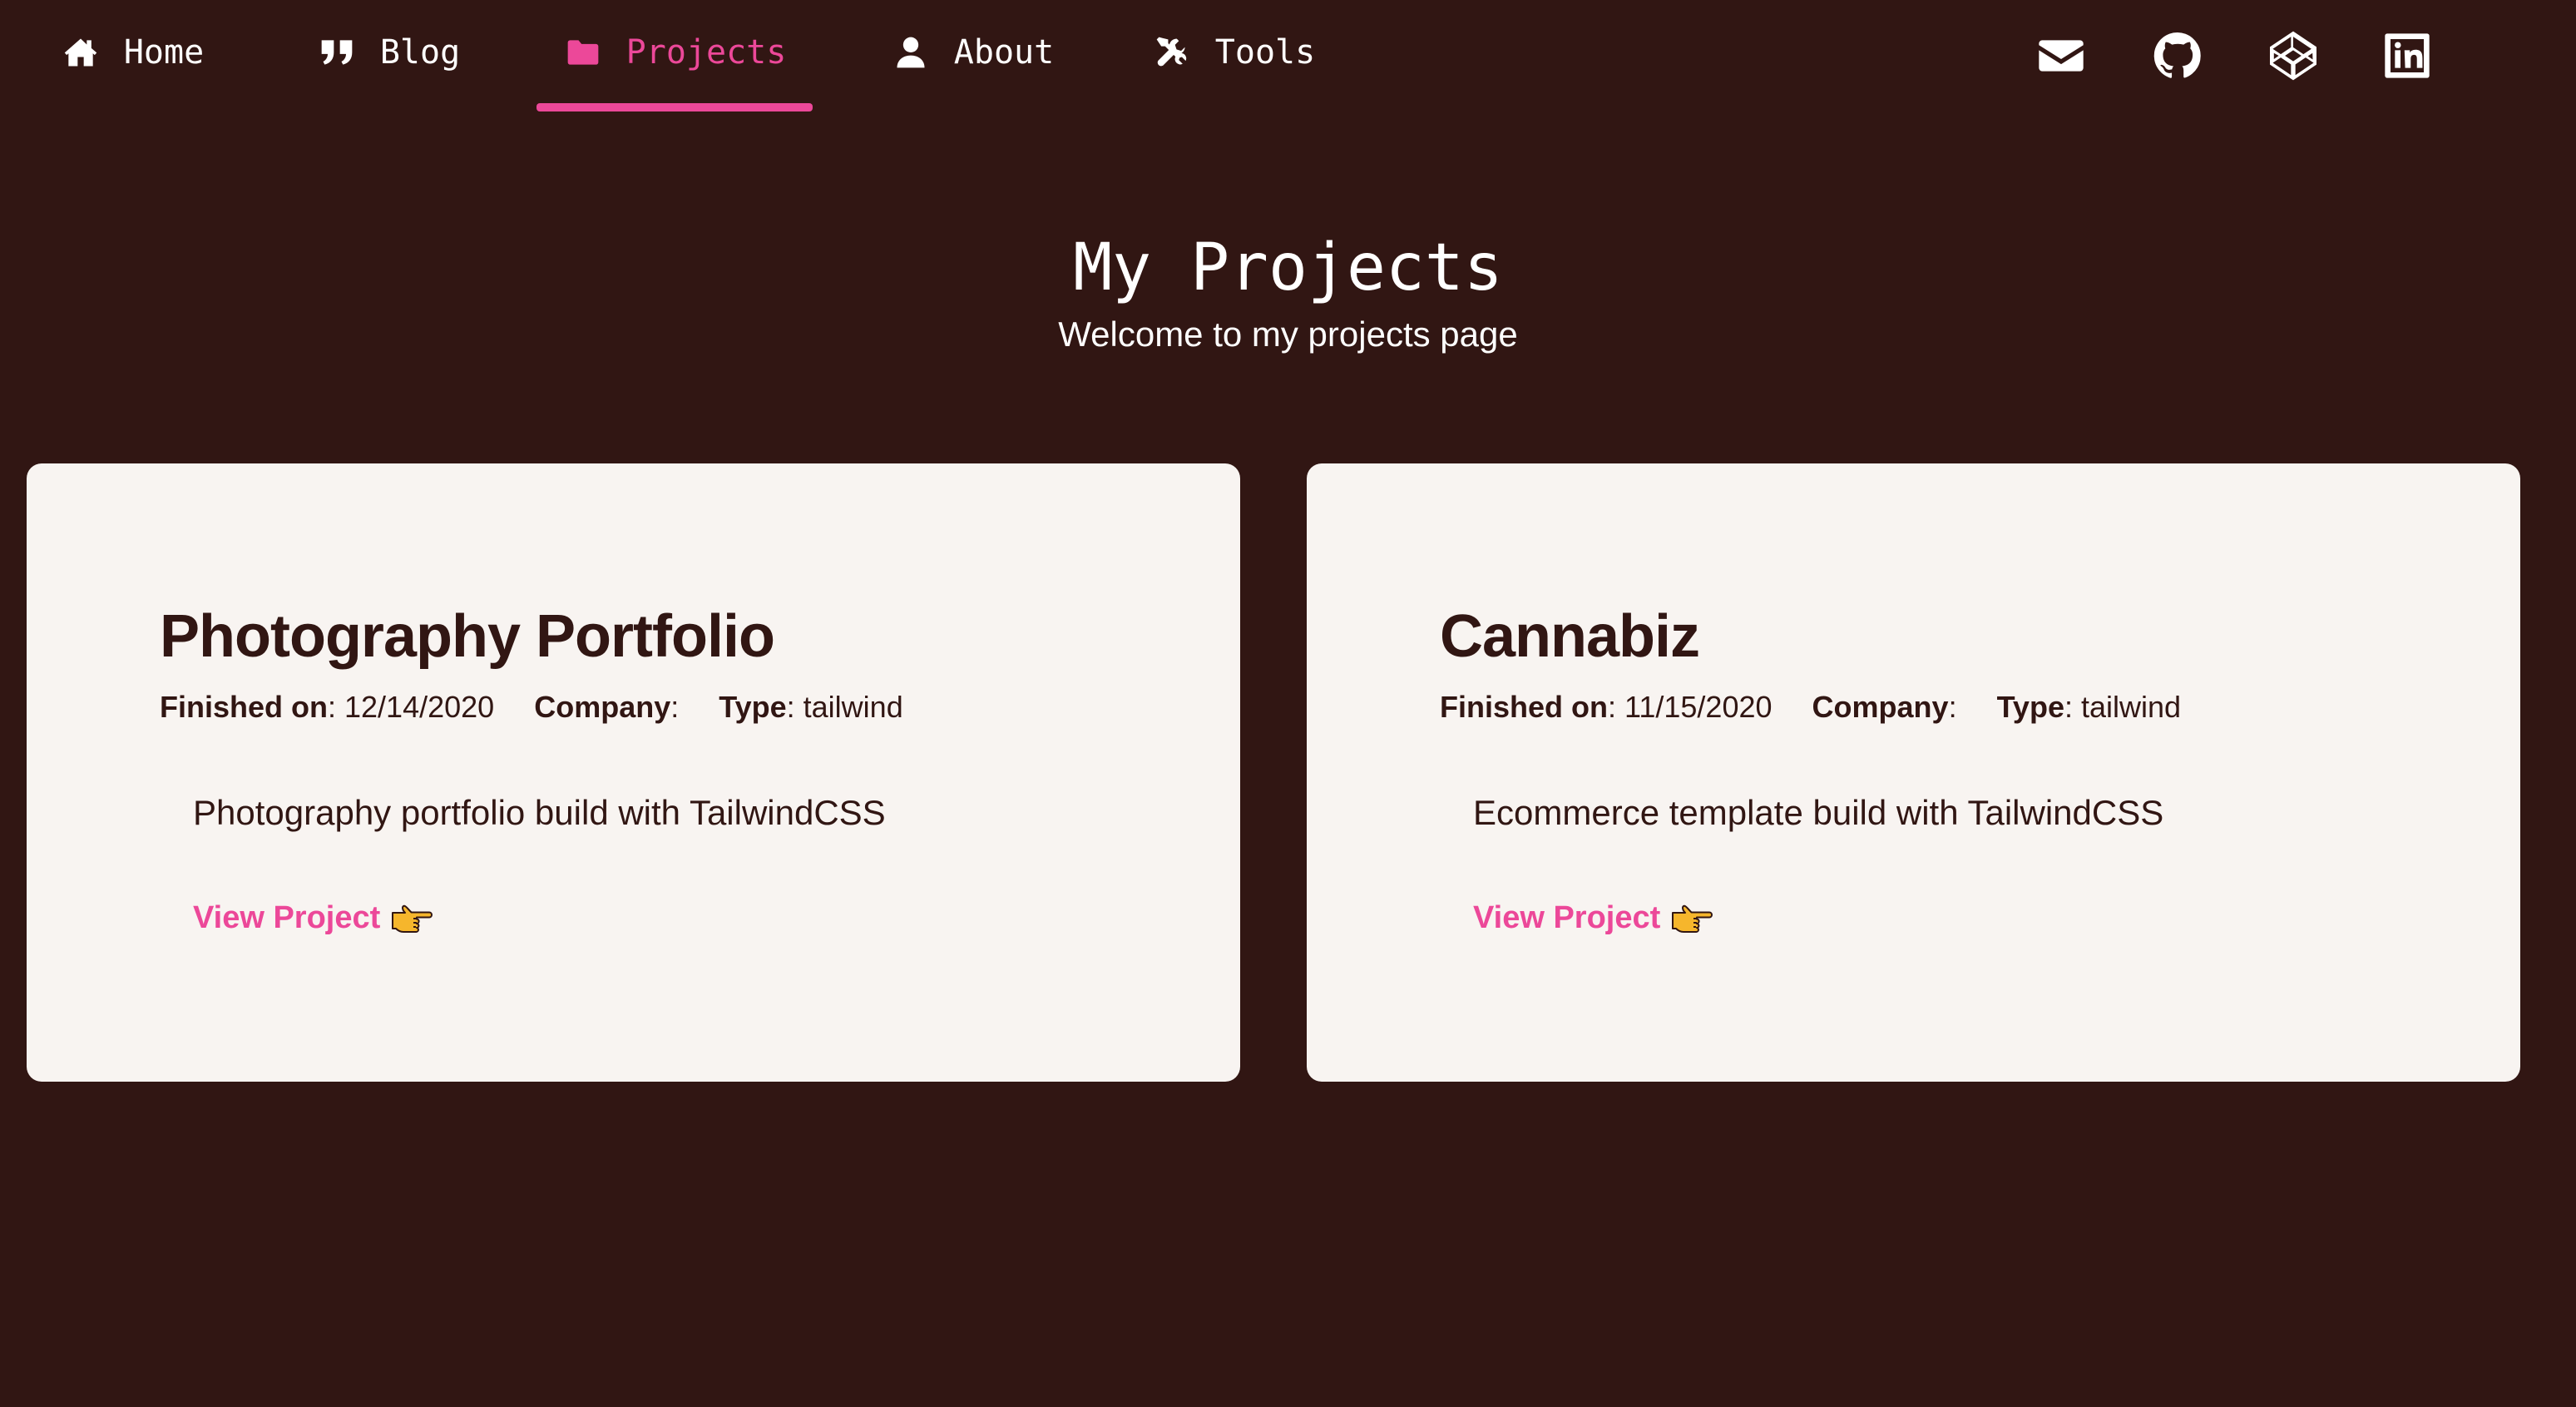 The width and height of the screenshot is (2576, 1407). I want to click on home-icon, so click(81, 52).